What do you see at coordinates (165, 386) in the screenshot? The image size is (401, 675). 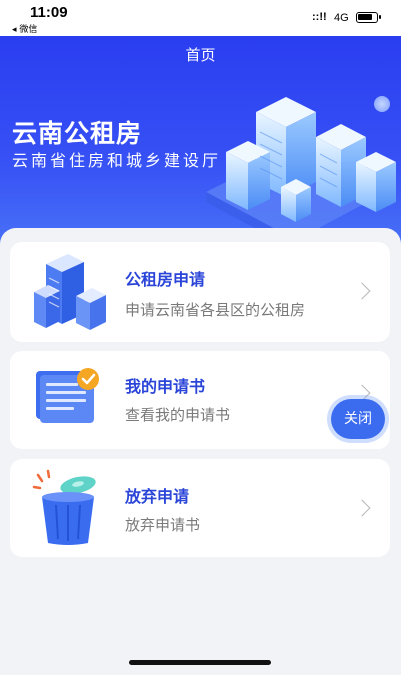 I see `card-title: 我的申请书` at bounding box center [165, 386].